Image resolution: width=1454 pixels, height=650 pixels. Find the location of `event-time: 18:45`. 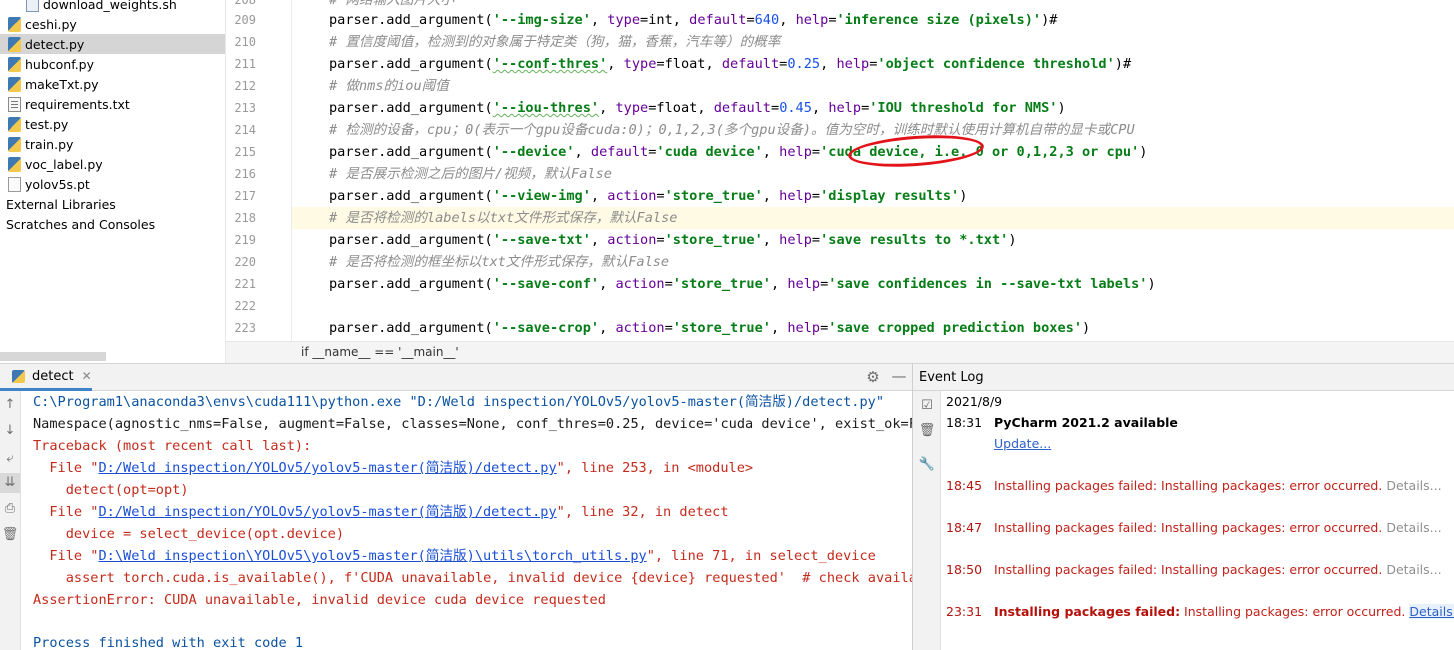

event-time: 18:45 is located at coordinates (964, 485).